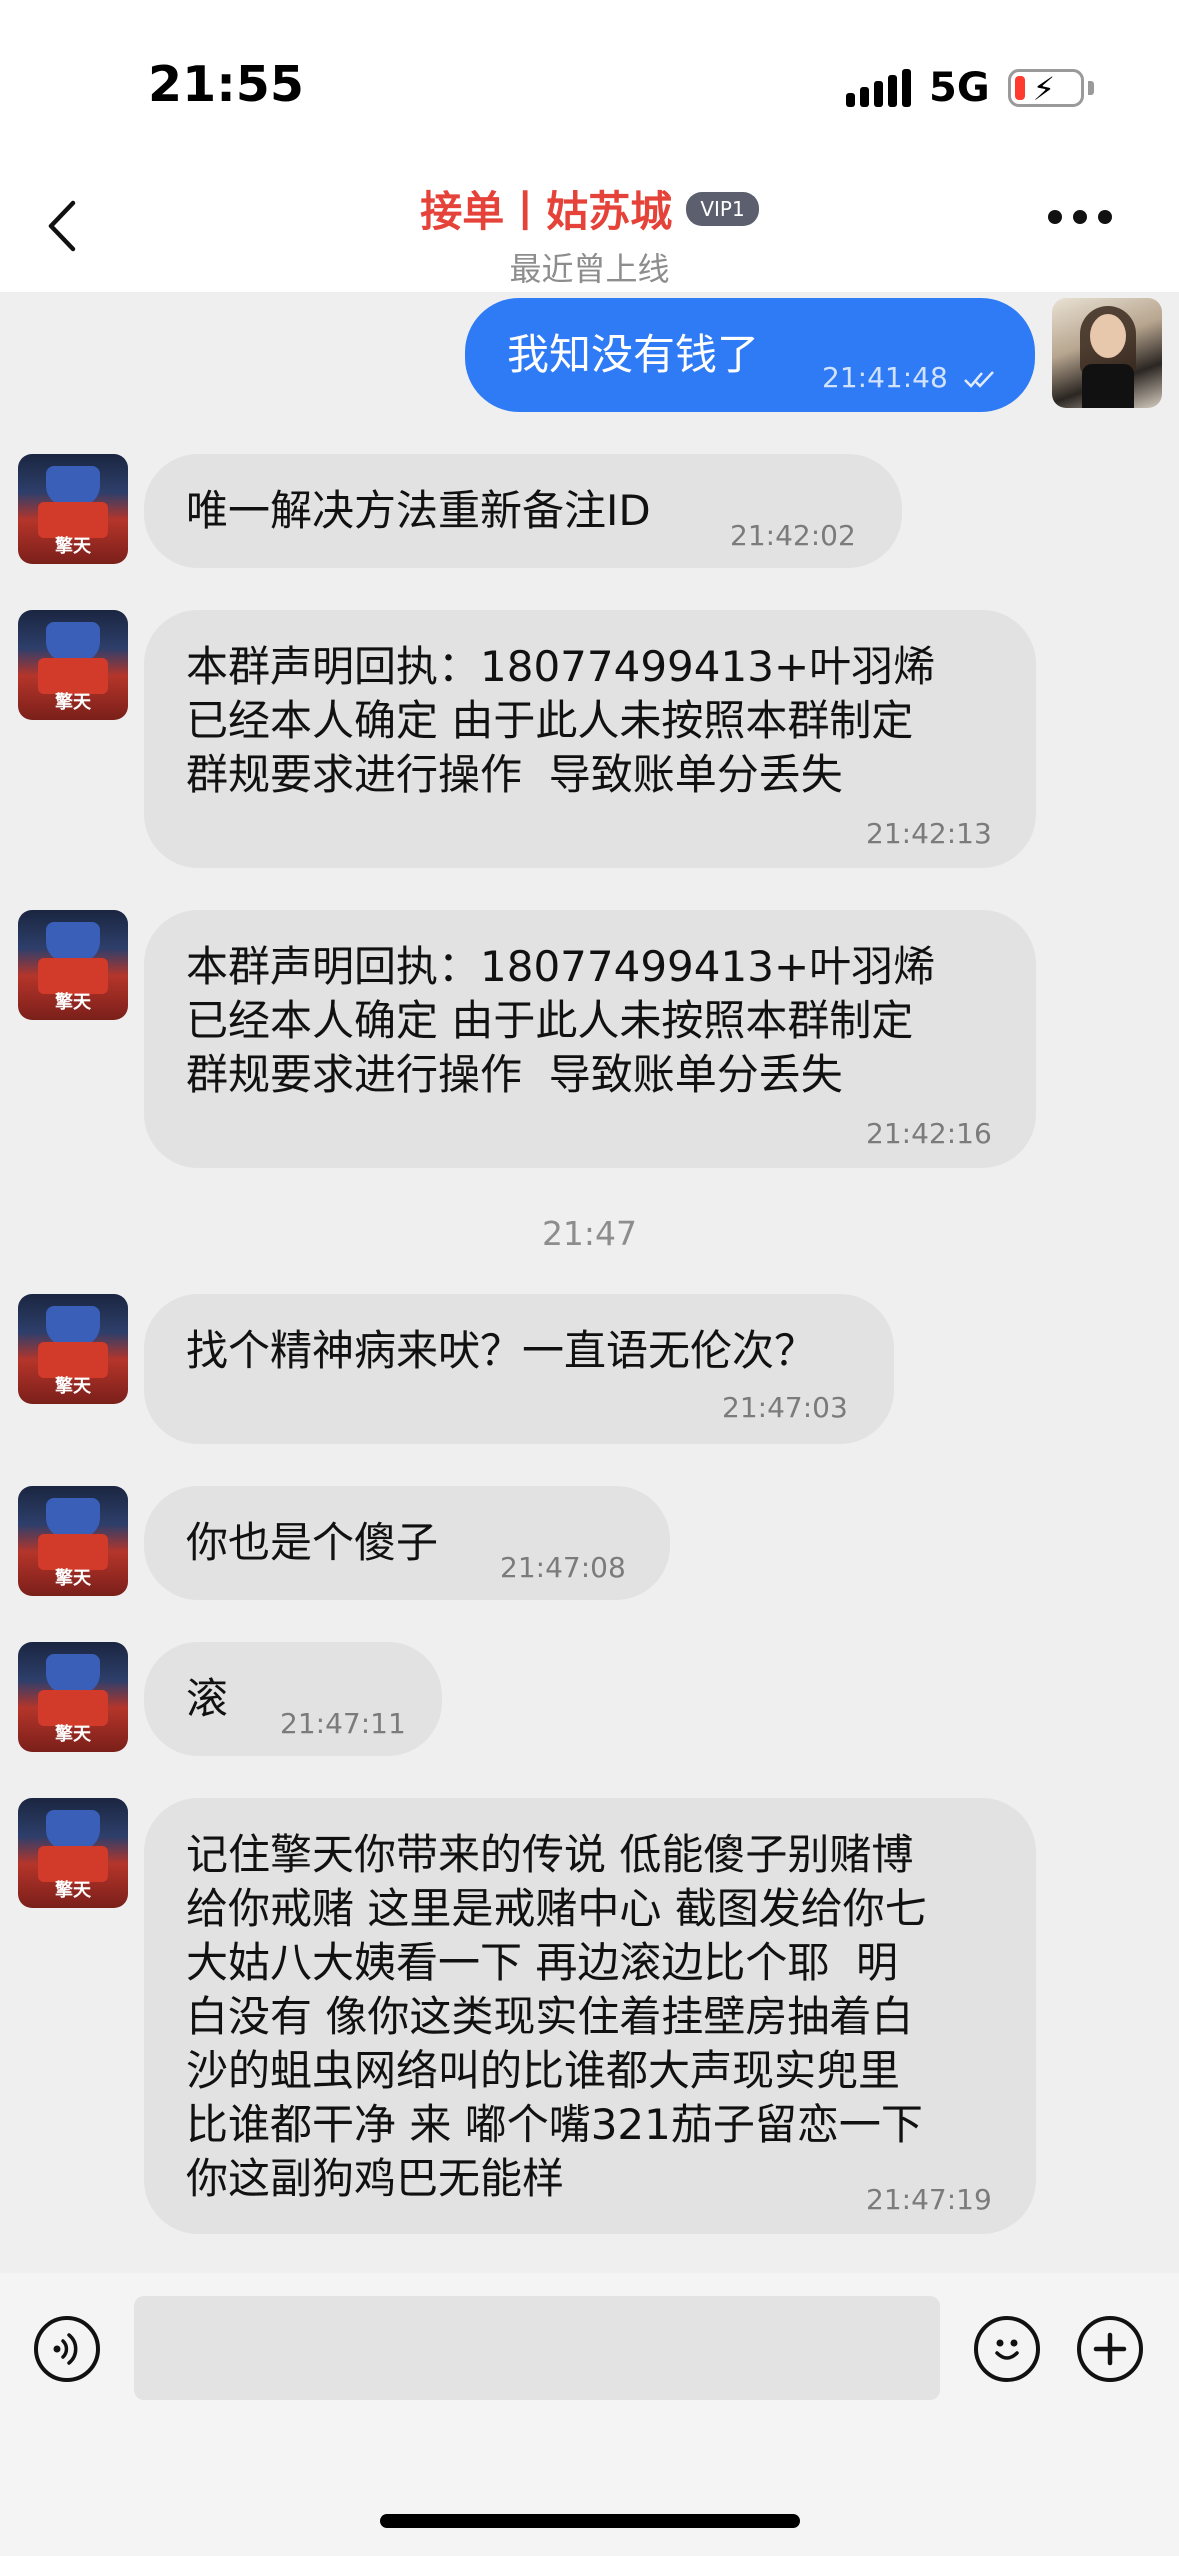 This screenshot has width=1179, height=2556. Describe the element at coordinates (590, 2521) in the screenshot. I see `home-indicator` at that location.